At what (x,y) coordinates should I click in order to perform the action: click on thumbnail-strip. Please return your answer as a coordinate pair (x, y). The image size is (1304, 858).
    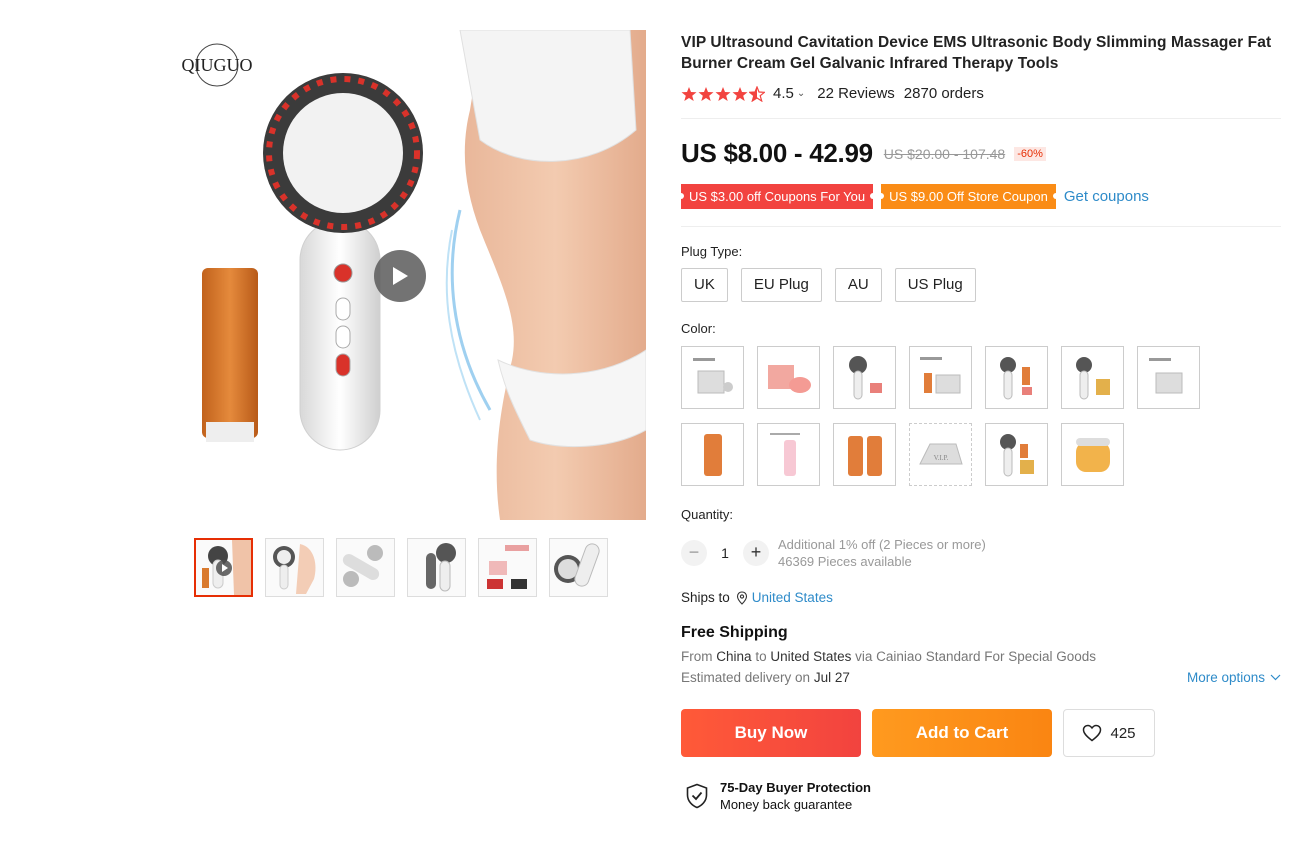
    Looking at the image, I should click on (401, 567).